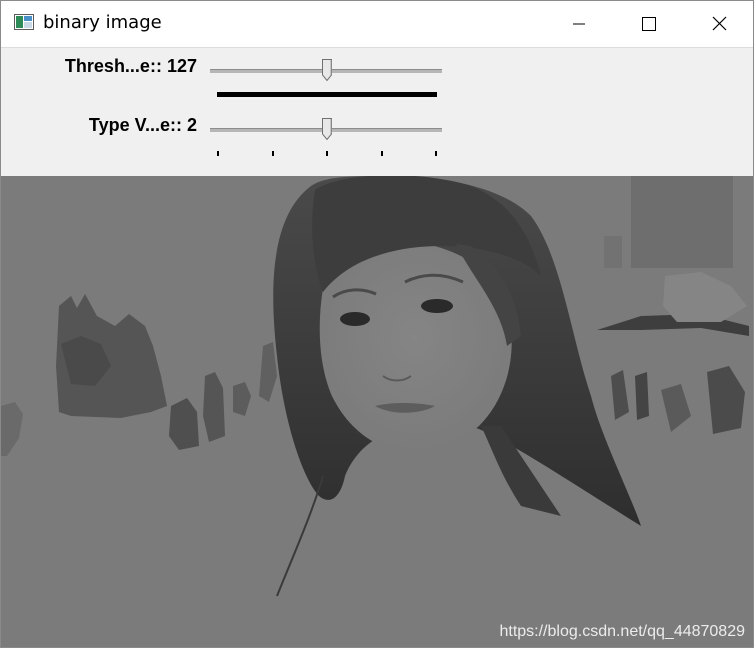 This screenshot has height=648, width=754. What do you see at coordinates (135, 125) in the screenshot?
I see `type-trackbar-name: Type V...e::` at bounding box center [135, 125].